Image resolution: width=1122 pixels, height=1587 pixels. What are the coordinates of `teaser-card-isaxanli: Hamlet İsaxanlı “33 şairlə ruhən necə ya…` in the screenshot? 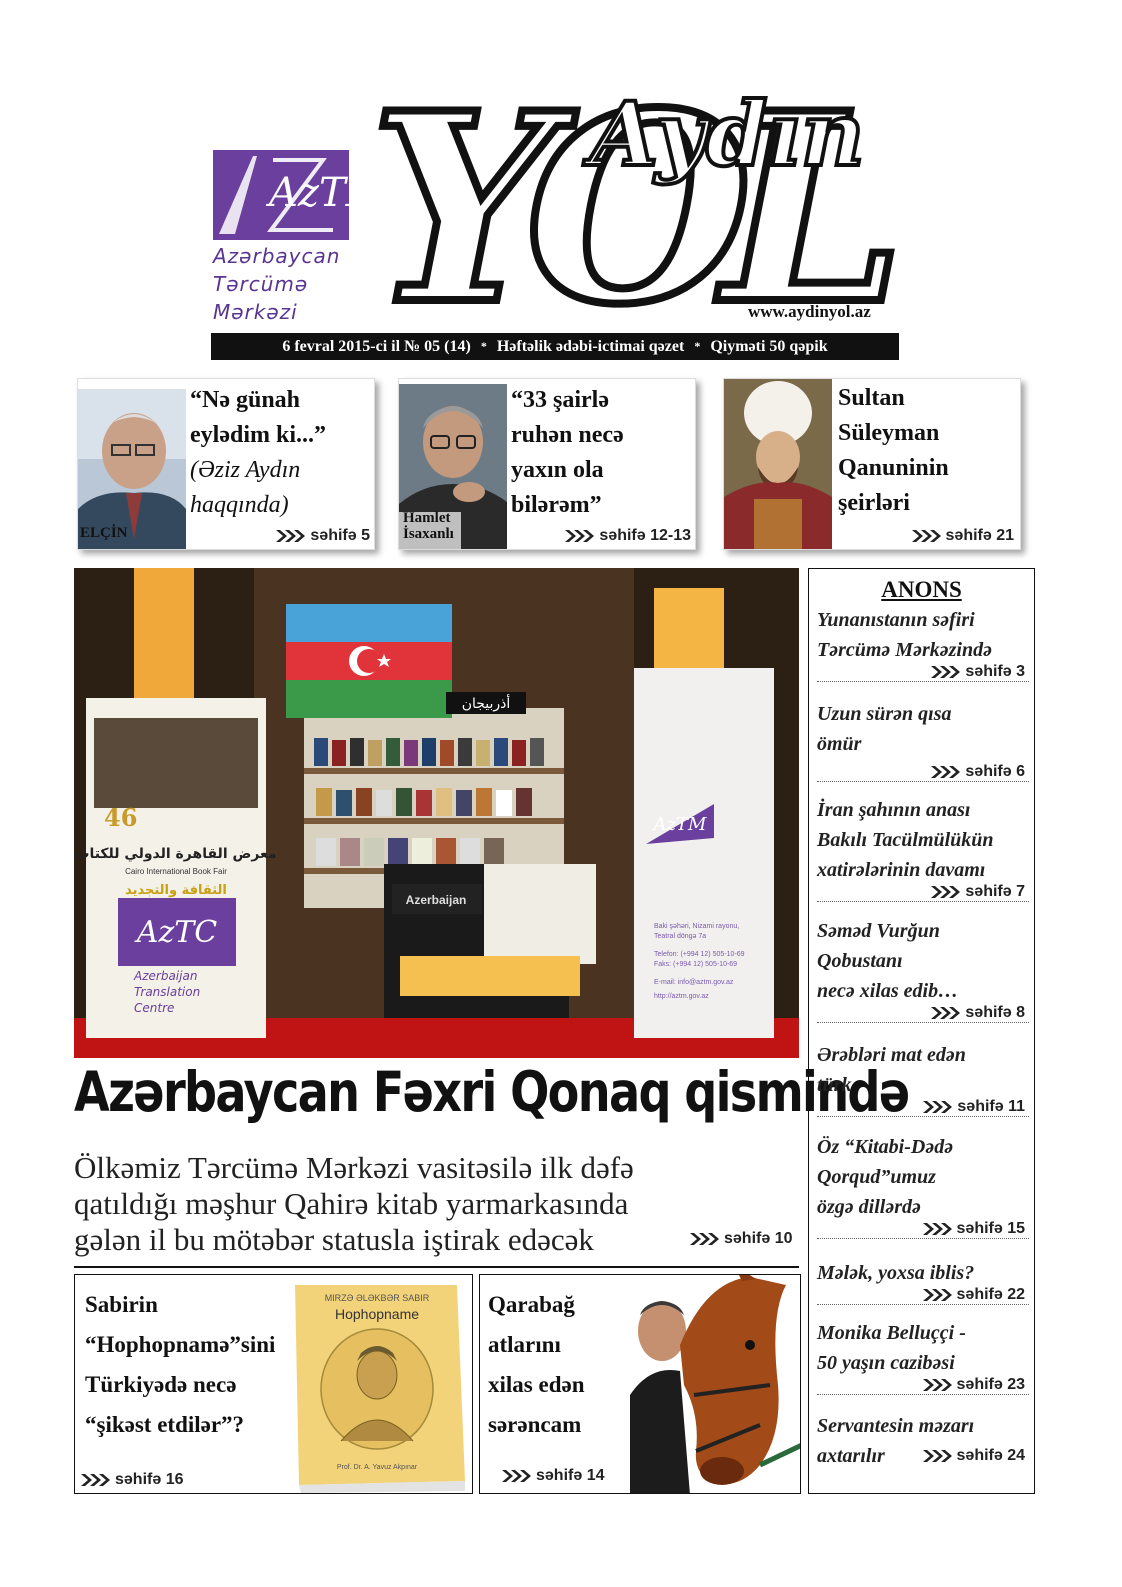 It's located at (547, 464).